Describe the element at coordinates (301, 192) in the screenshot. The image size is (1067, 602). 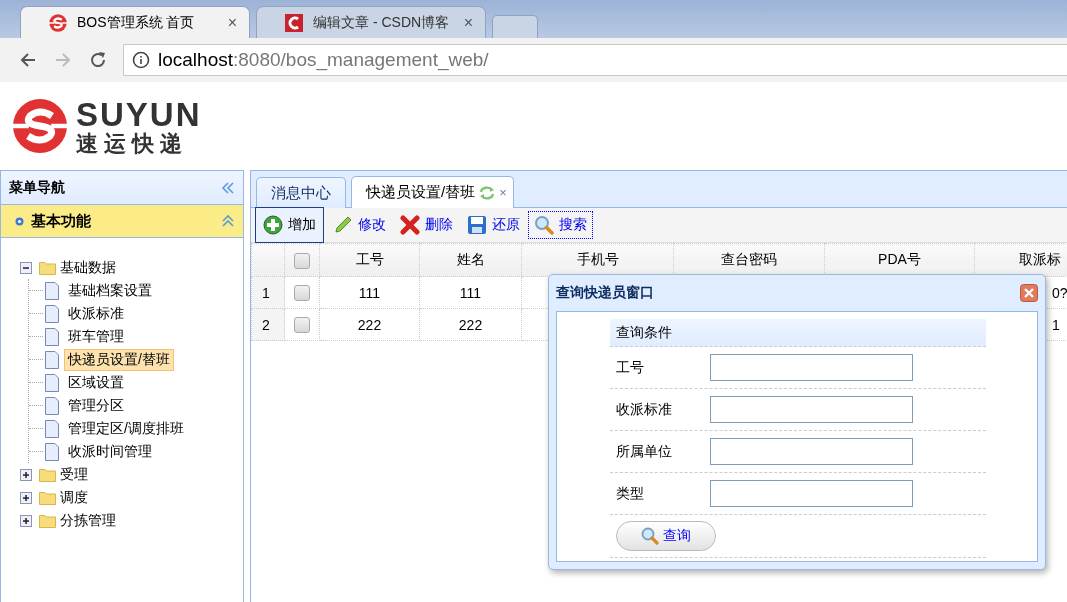
I see `page-tab: 消息中心` at that location.